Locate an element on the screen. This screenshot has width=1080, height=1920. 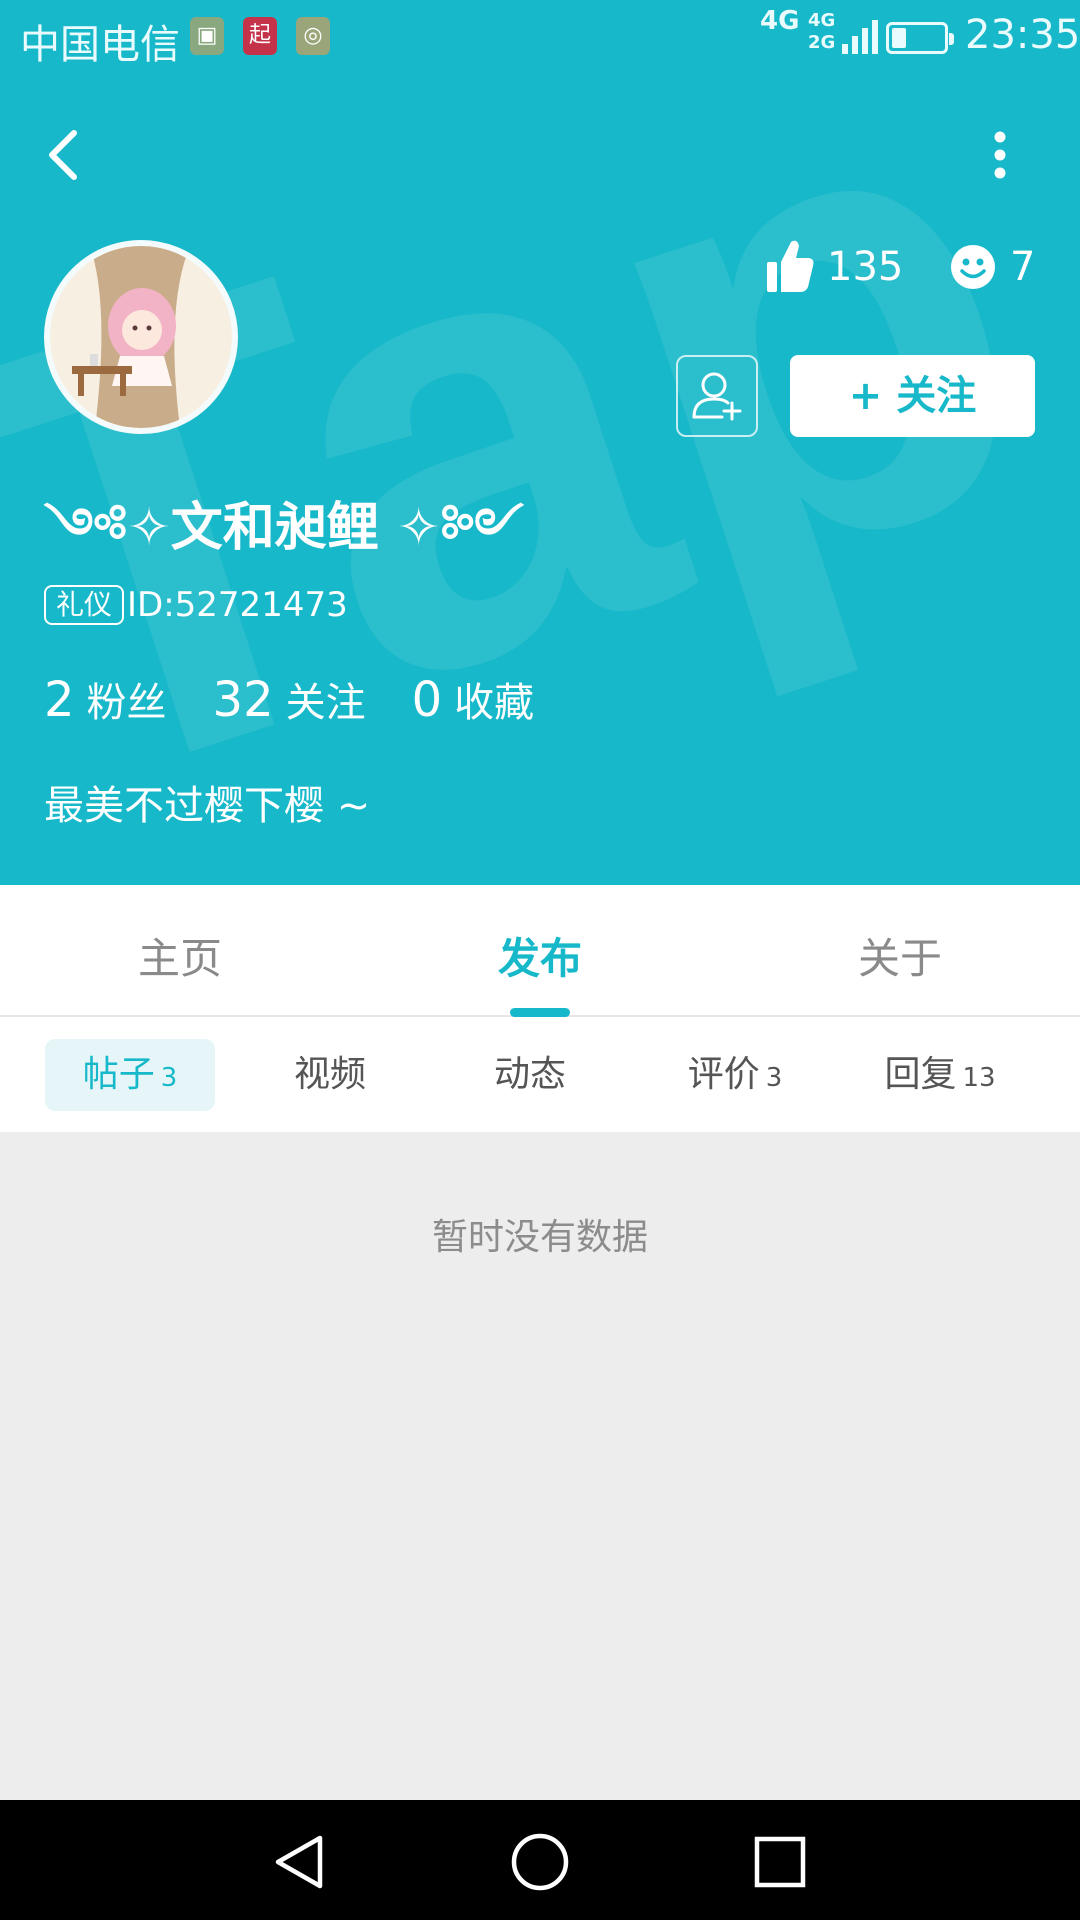
favorites-count: 0 is located at coordinates (427, 700).